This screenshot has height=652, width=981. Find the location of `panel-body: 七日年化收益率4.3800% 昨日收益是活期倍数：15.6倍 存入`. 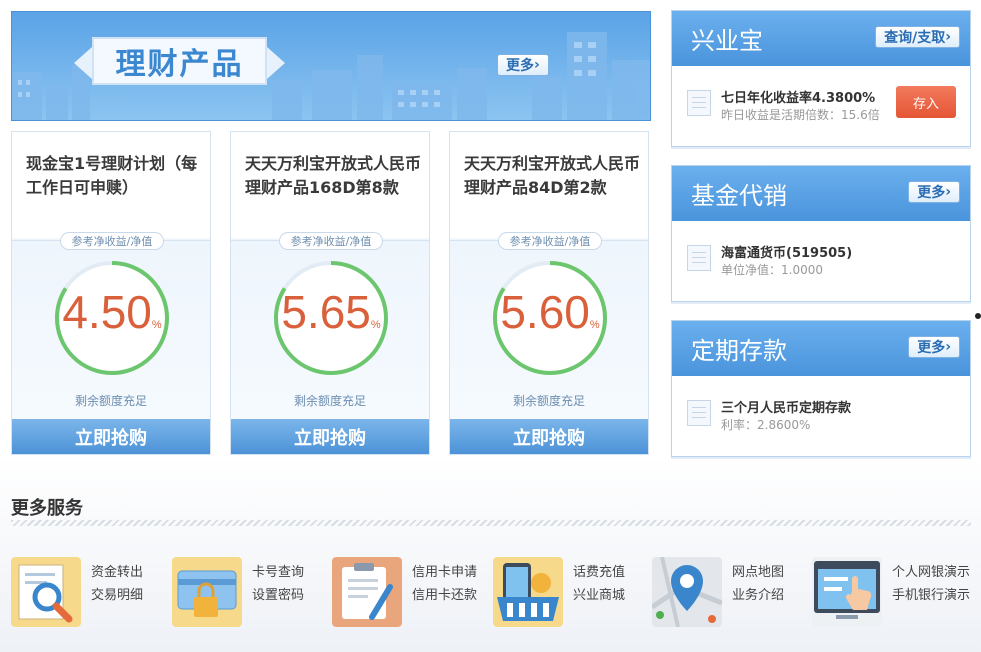

panel-body: 七日年化收益率4.3800% 昨日收益是活期倍数：15.6倍 存入 is located at coordinates (821, 106).